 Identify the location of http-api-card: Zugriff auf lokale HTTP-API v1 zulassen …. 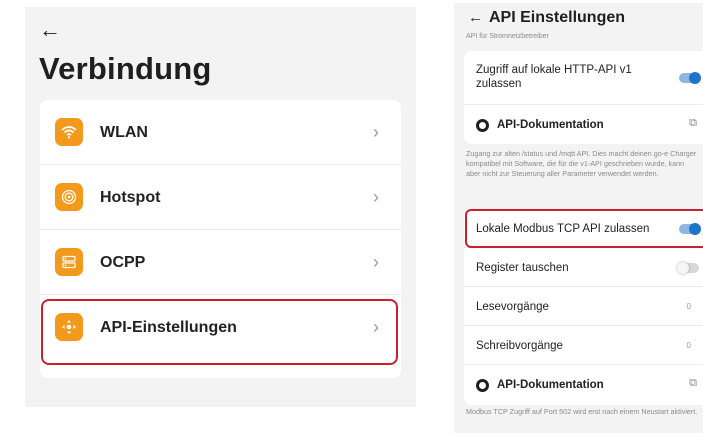
(583, 97).